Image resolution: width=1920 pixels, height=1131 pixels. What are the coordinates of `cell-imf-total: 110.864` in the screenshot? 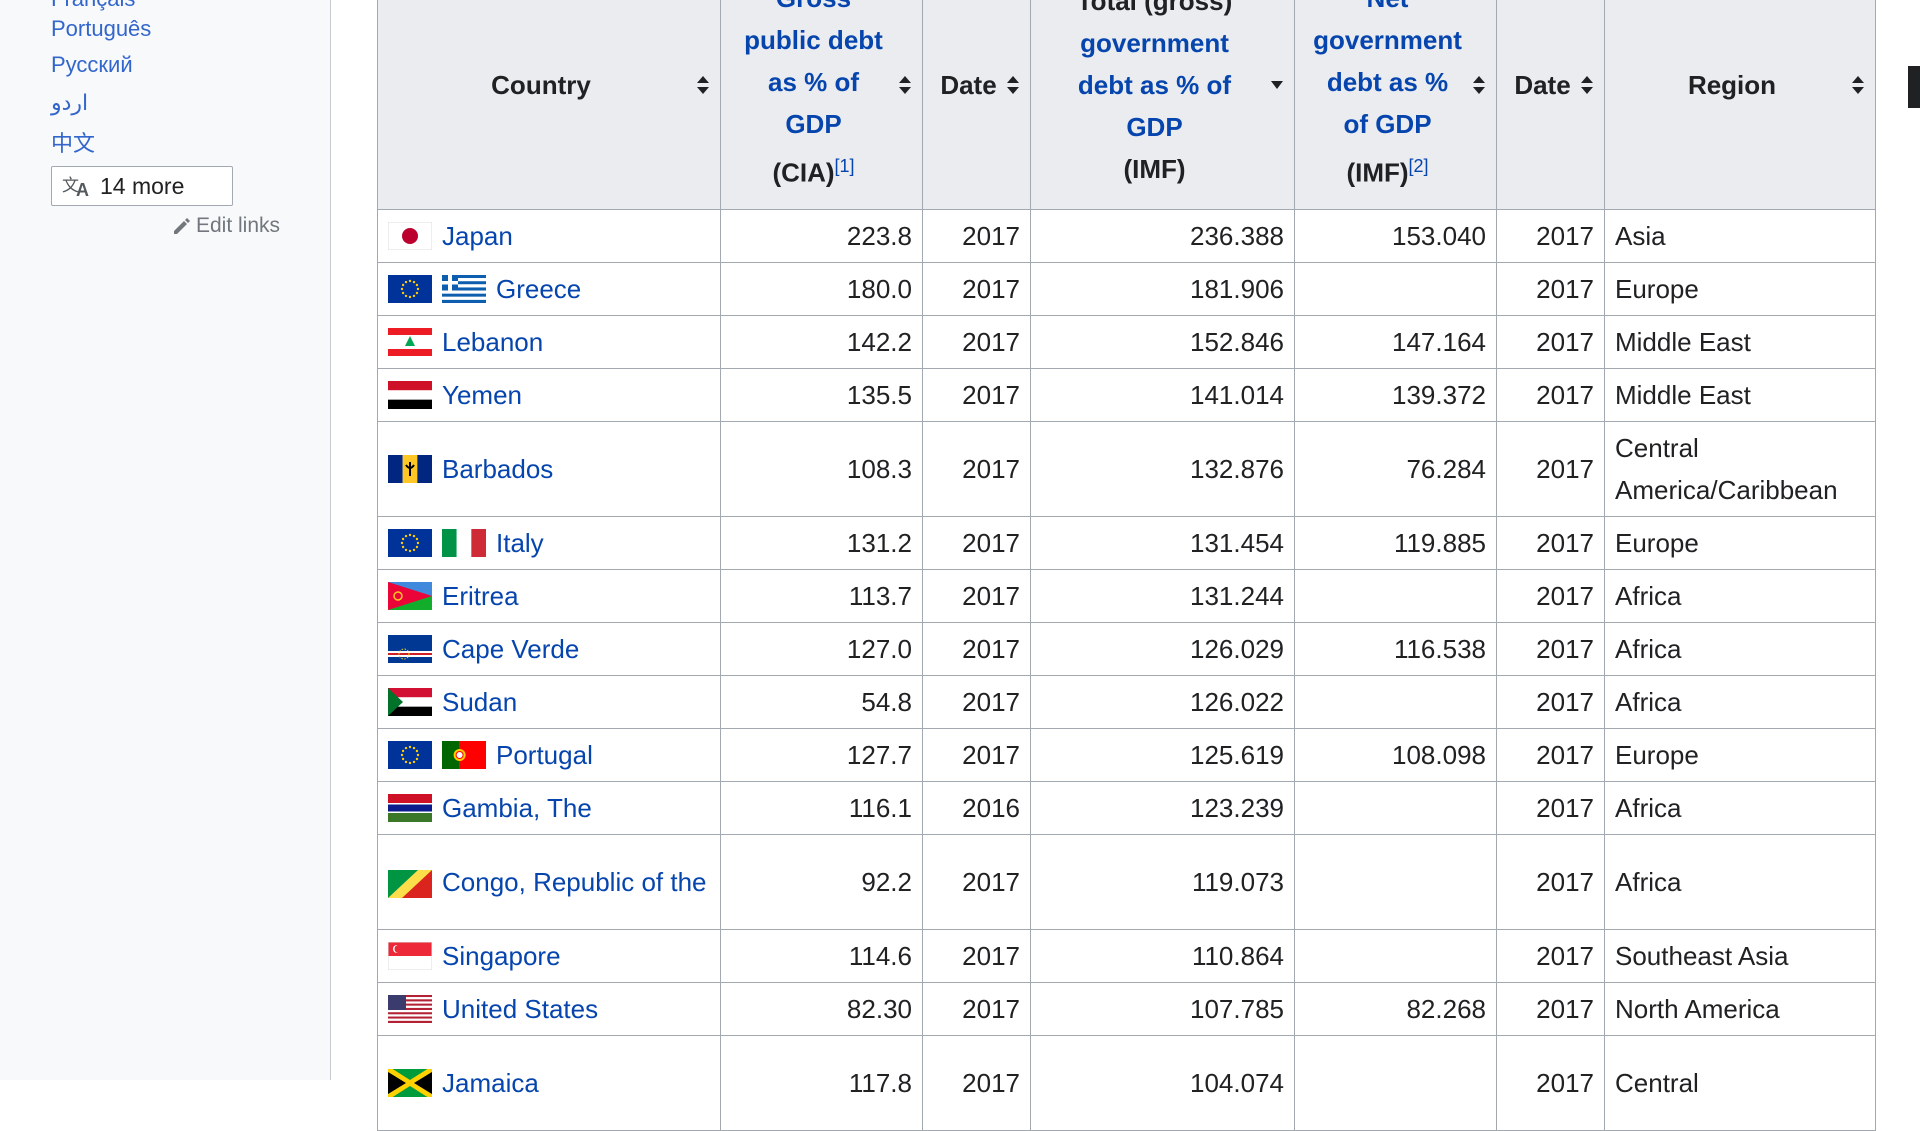 It's located at (1162, 956).